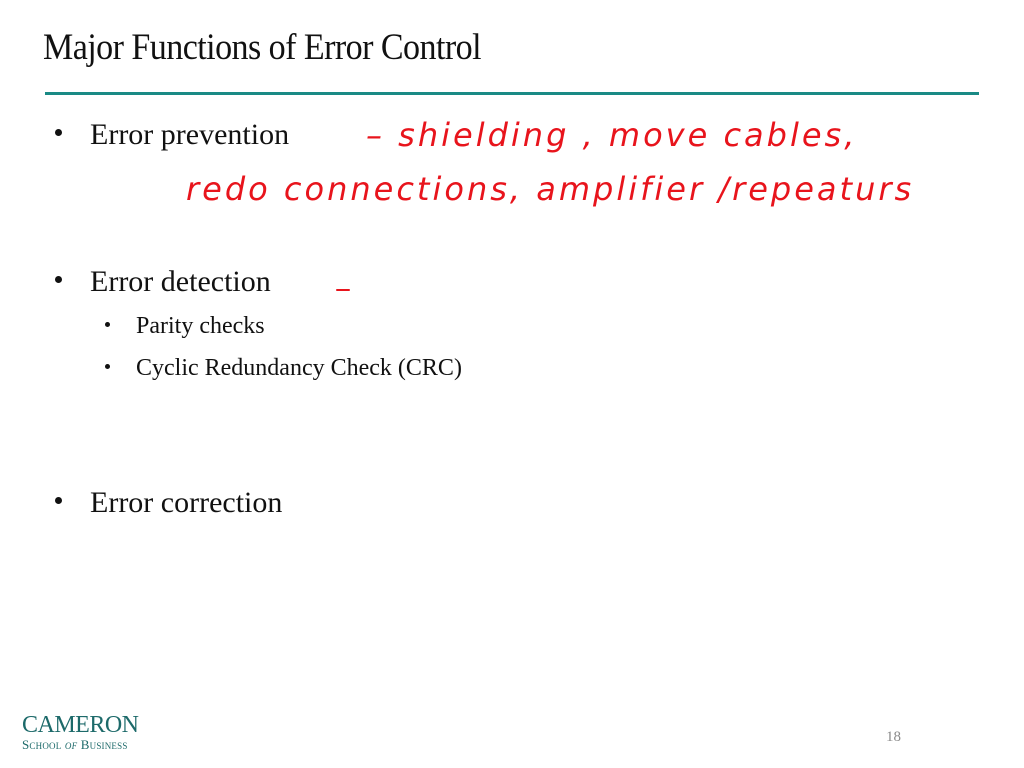 The width and height of the screenshot is (1024, 768). What do you see at coordinates (180, 281) in the screenshot?
I see `bullet-label: Error detection` at bounding box center [180, 281].